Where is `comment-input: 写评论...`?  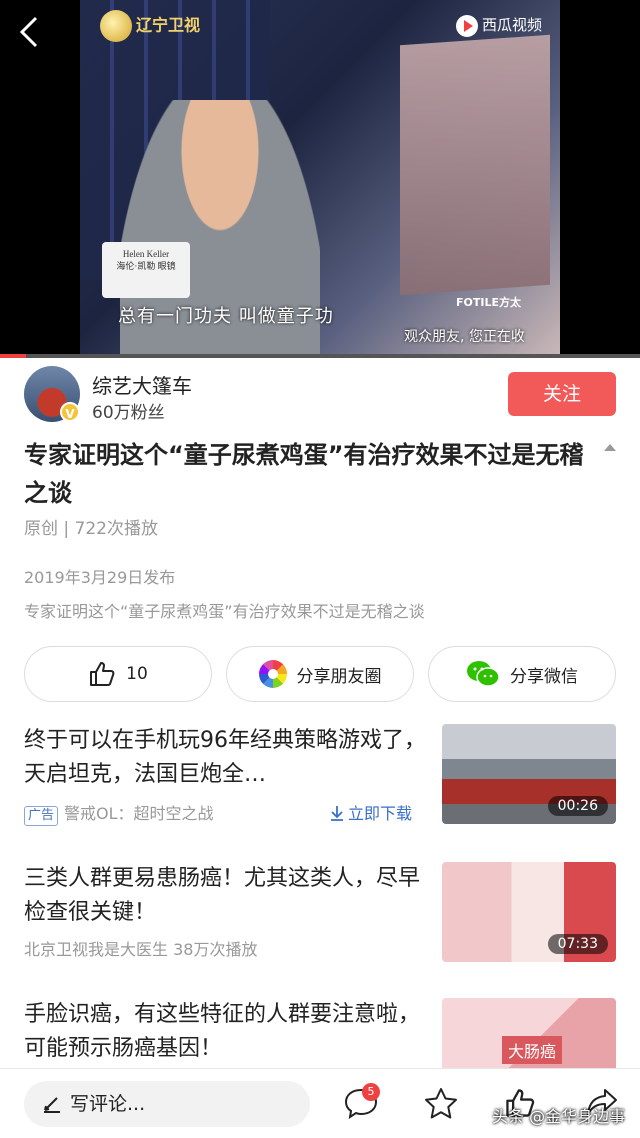
comment-input: 写评论... is located at coordinates (167, 1104).